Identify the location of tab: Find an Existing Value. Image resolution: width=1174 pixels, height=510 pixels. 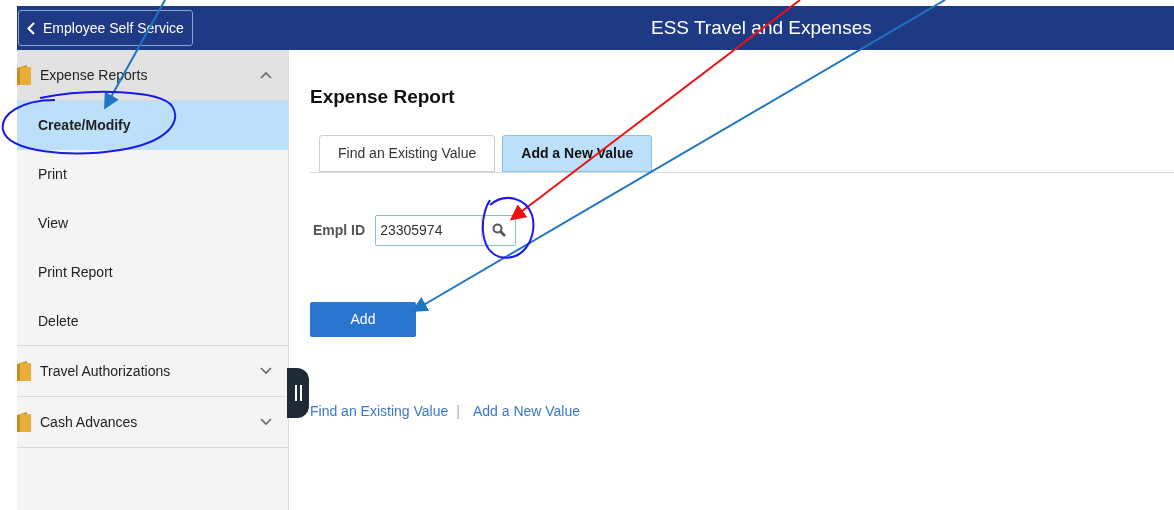
(407, 153).